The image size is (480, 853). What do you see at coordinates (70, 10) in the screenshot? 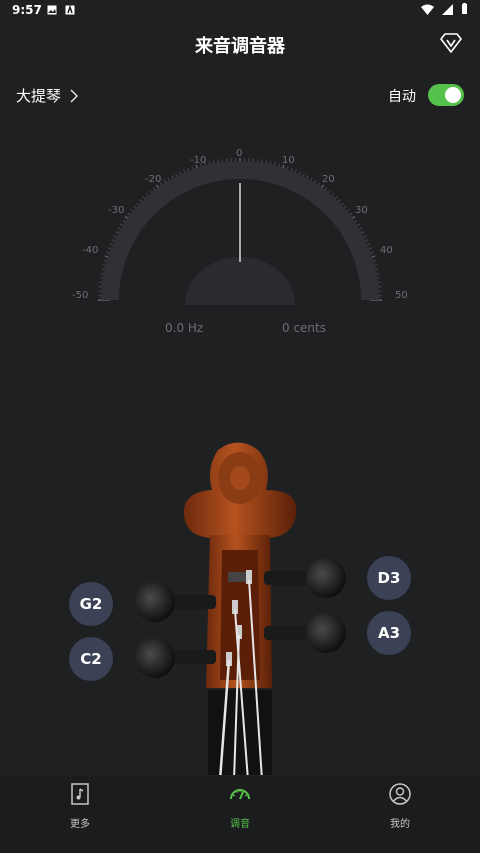
I see `app-notification-icon` at bounding box center [70, 10].